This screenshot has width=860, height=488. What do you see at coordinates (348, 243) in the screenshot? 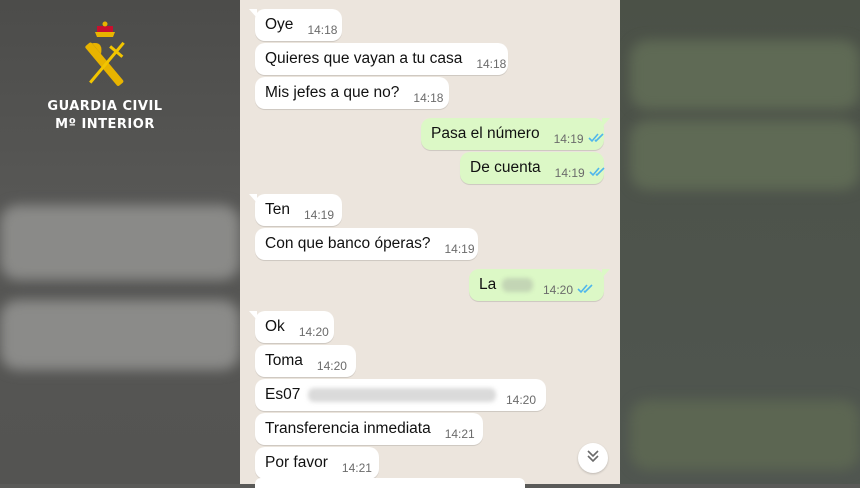
I see `message-text: Con que banco óperas?` at bounding box center [348, 243].